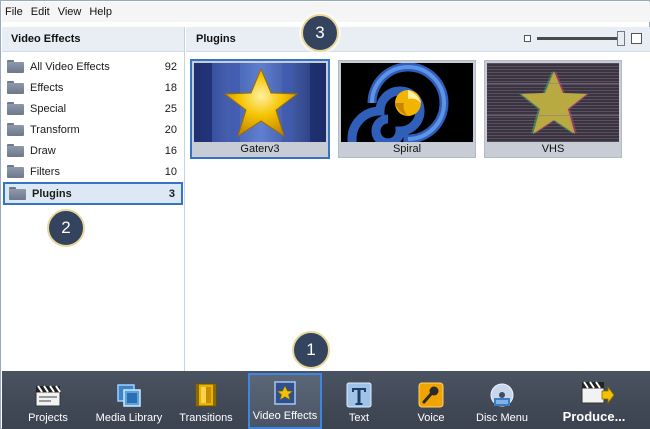  What do you see at coordinates (70, 66) in the screenshot?
I see `category-label: All Video Effects` at bounding box center [70, 66].